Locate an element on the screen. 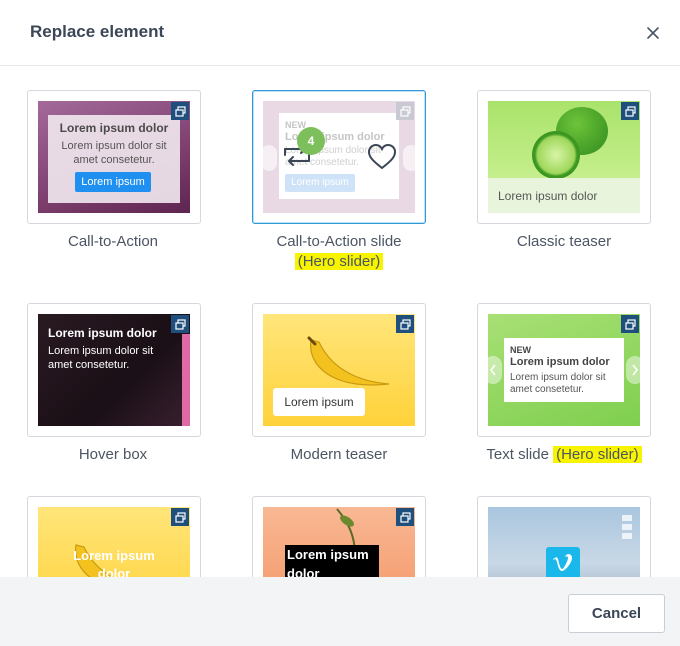 The image size is (680, 646). heart-icon is located at coordinates (382, 156).